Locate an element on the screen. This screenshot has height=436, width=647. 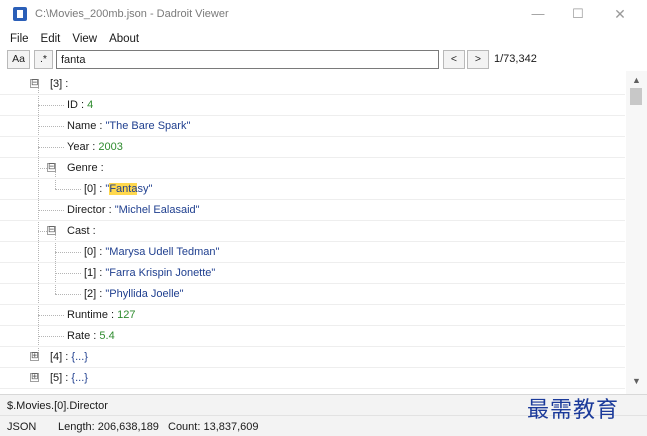
node-key: Rate is located at coordinates (79, 336).